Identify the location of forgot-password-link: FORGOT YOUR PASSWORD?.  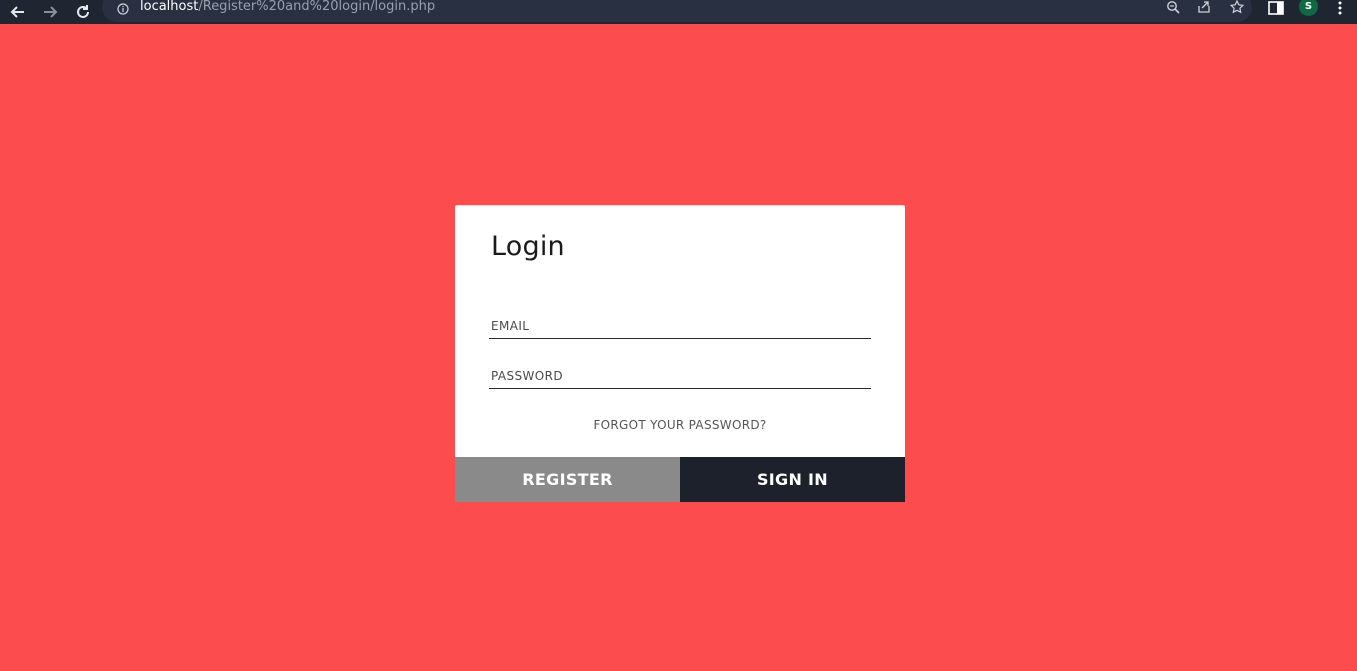
(680, 425).